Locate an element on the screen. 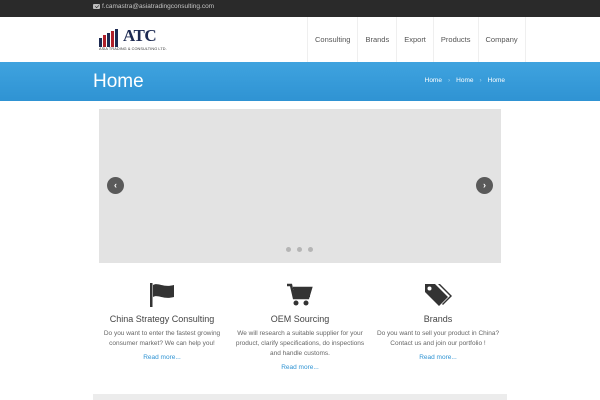  feature-title: Brands is located at coordinates (438, 319).